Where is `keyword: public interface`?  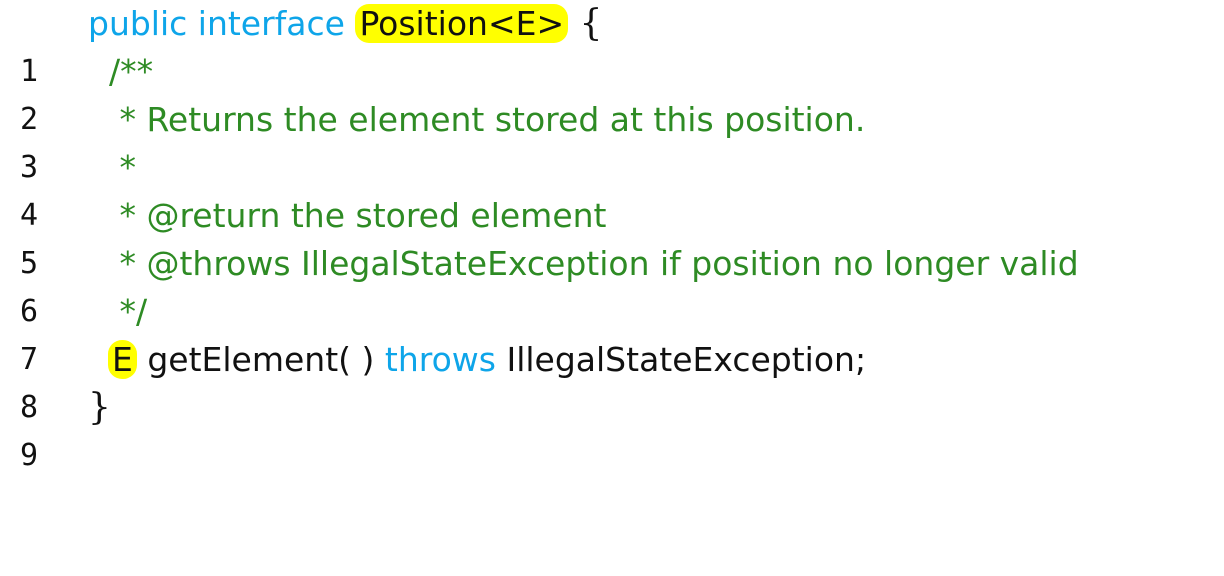 keyword: public interface is located at coordinates (222, 23).